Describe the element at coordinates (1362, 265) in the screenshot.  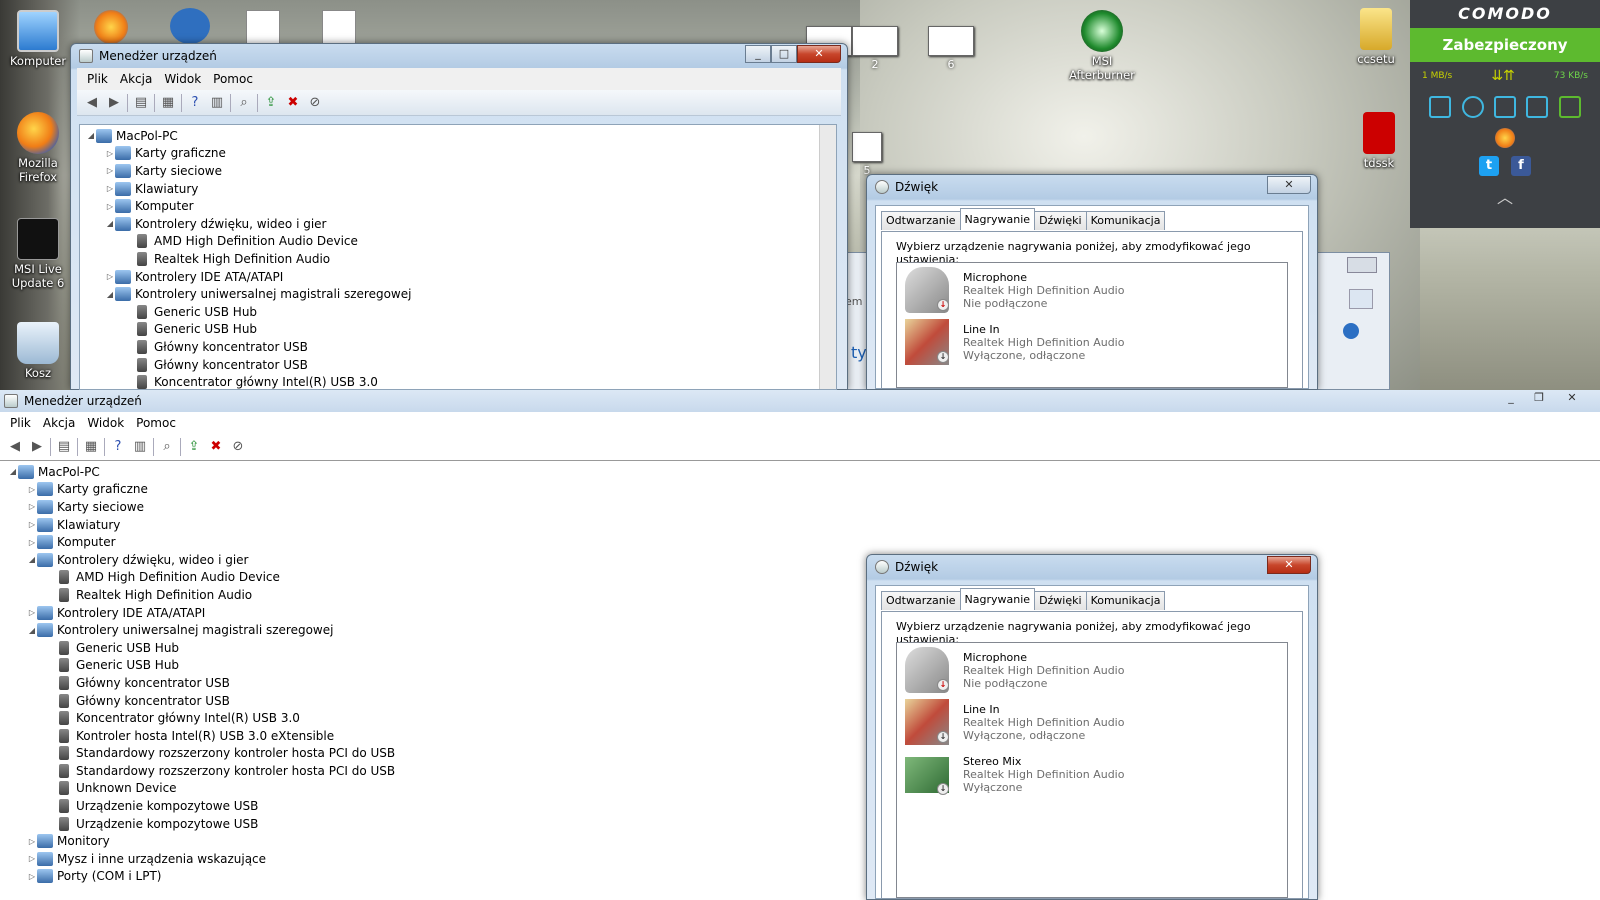
I see `close-icon` at that location.